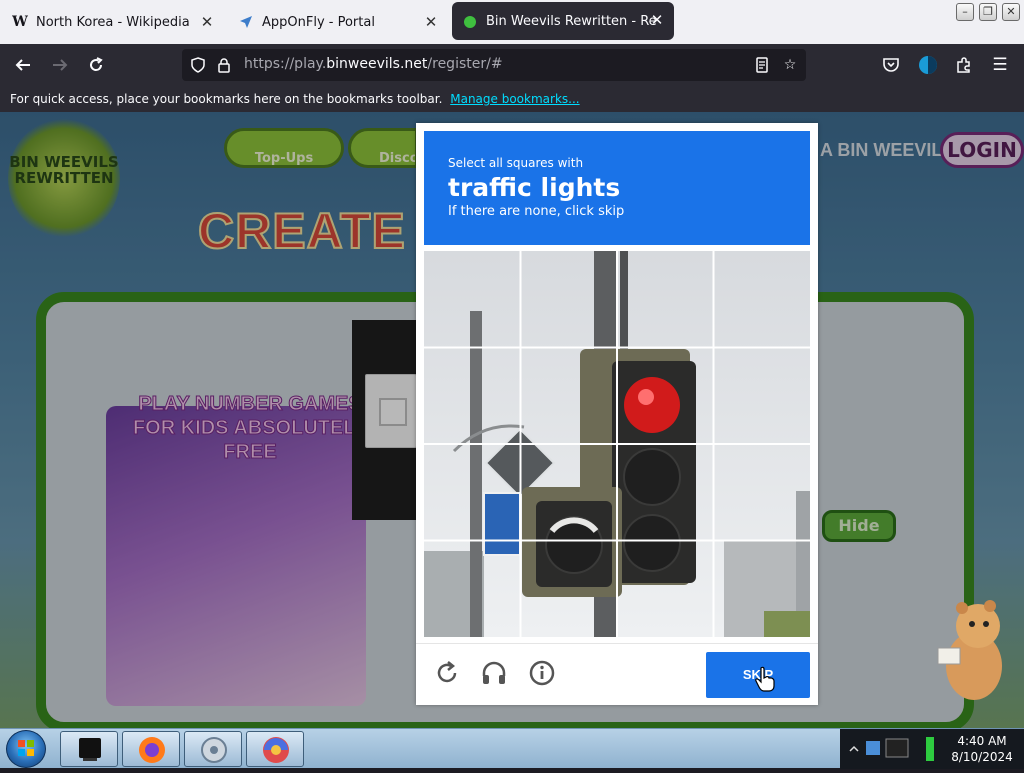 The width and height of the screenshot is (1024, 773). I want to click on wikipedia-icon: W, so click(20, 22).